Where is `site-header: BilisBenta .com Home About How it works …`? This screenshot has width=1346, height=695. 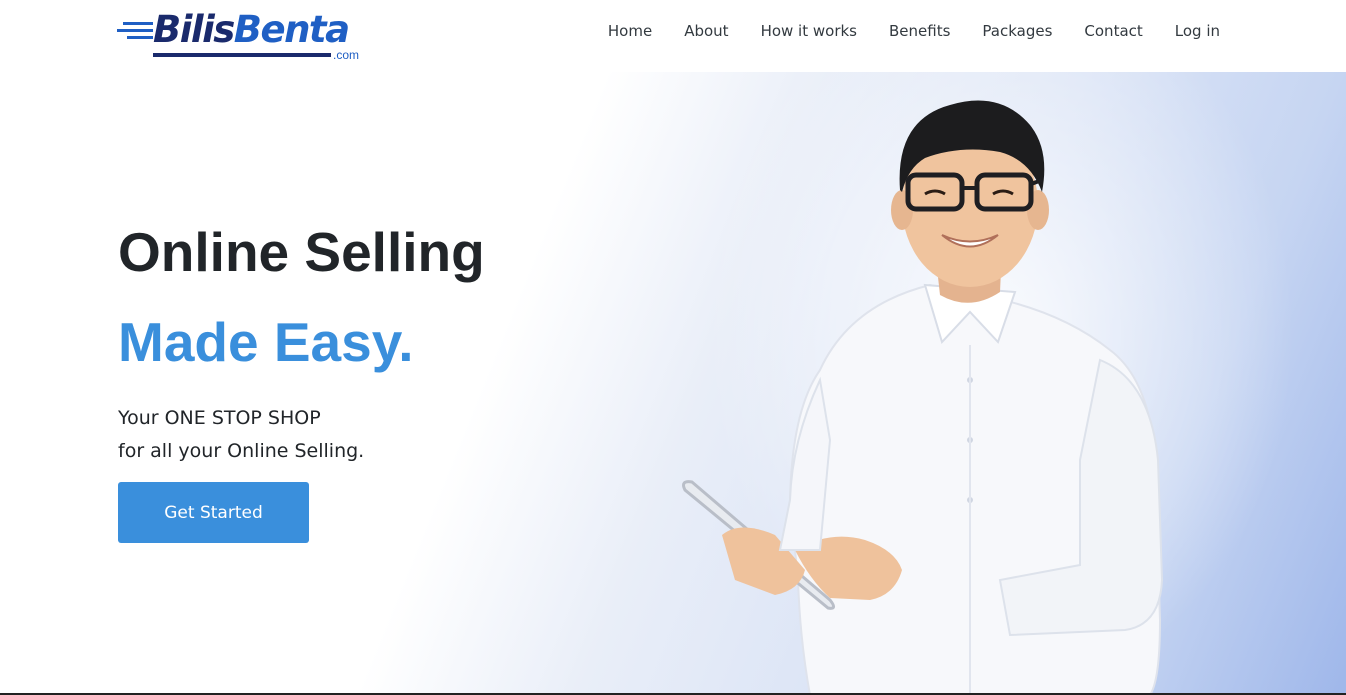
site-header: BilisBenta .com Home About How it works … is located at coordinates (673, 36).